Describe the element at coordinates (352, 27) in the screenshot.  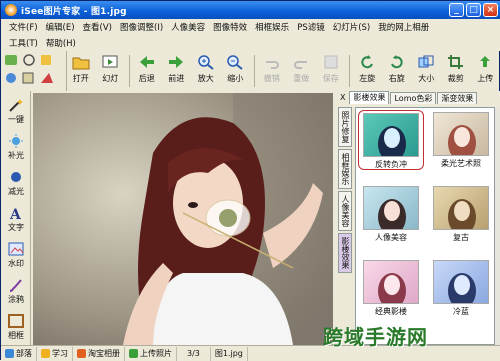
I see `menu-slideshow: 幻灯片(S)` at that location.